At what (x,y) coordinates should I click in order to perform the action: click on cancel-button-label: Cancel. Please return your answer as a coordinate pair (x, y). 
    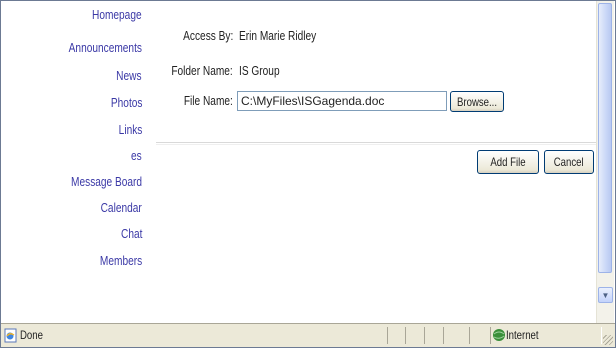
    Looking at the image, I should click on (569, 162).